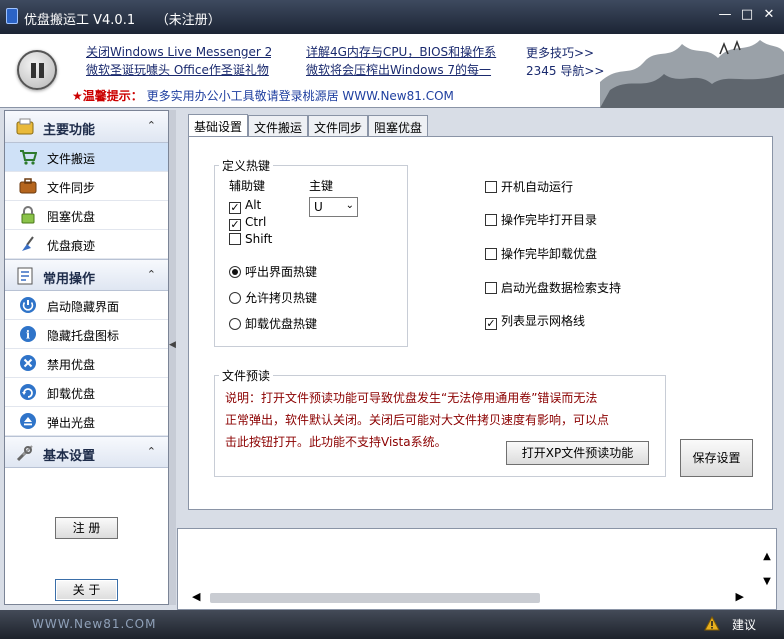 Image resolution: width=784 pixels, height=639 pixels. What do you see at coordinates (321, 186) in the screenshot?
I see `main-key-label: 主键` at bounding box center [321, 186].